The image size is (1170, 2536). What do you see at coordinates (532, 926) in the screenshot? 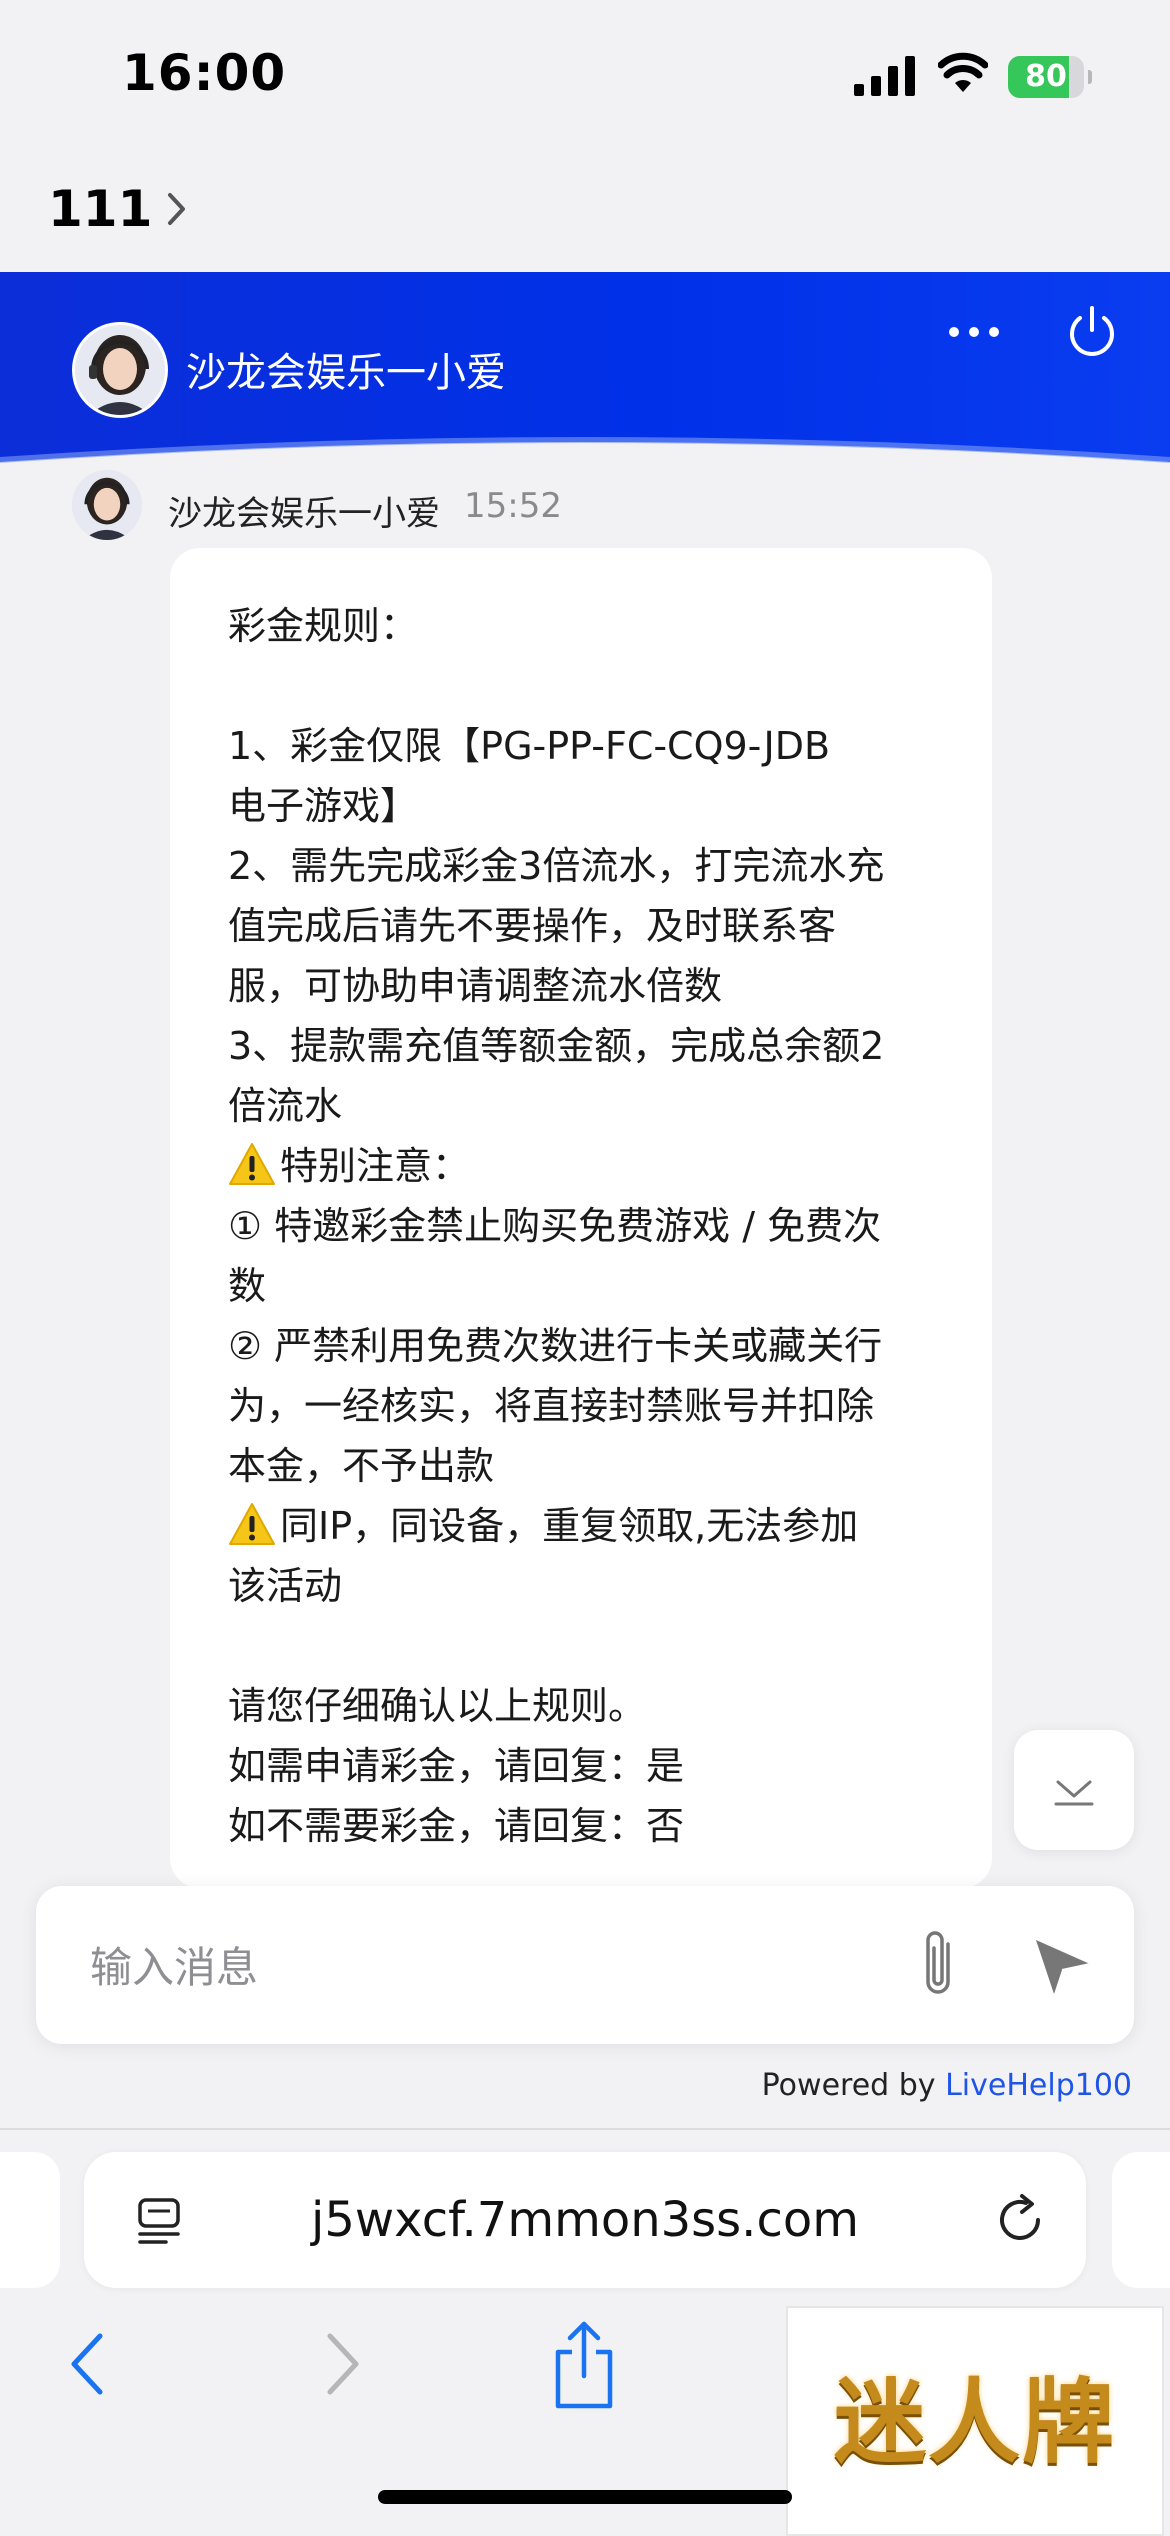
I see `message-line: 值完成后请先不要操作，及时联系客` at bounding box center [532, 926].